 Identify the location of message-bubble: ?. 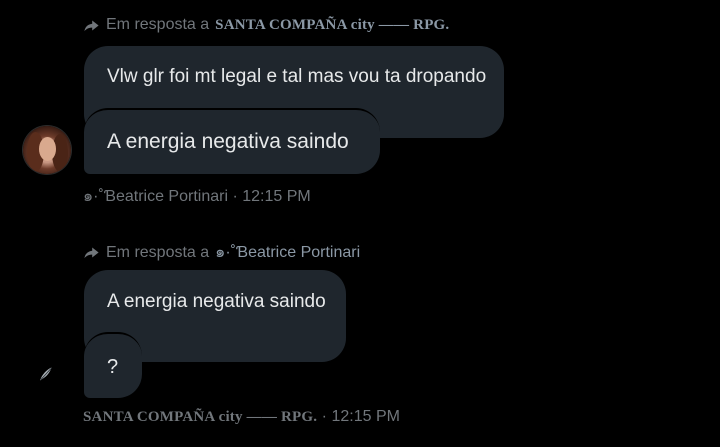
(113, 365).